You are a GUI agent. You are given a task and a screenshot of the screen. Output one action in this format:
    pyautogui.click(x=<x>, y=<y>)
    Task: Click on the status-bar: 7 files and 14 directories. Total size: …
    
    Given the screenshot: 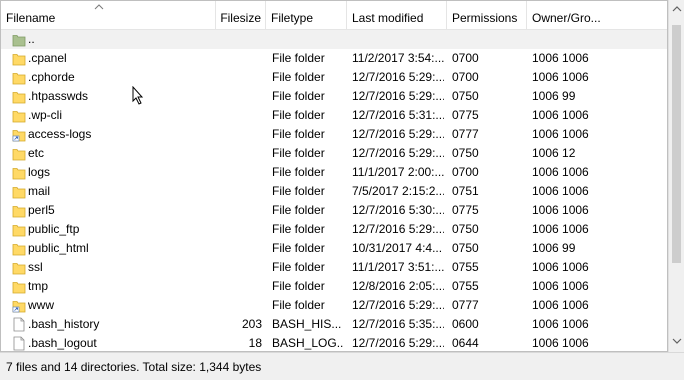 What is the action you would take?
    pyautogui.click(x=342, y=366)
    